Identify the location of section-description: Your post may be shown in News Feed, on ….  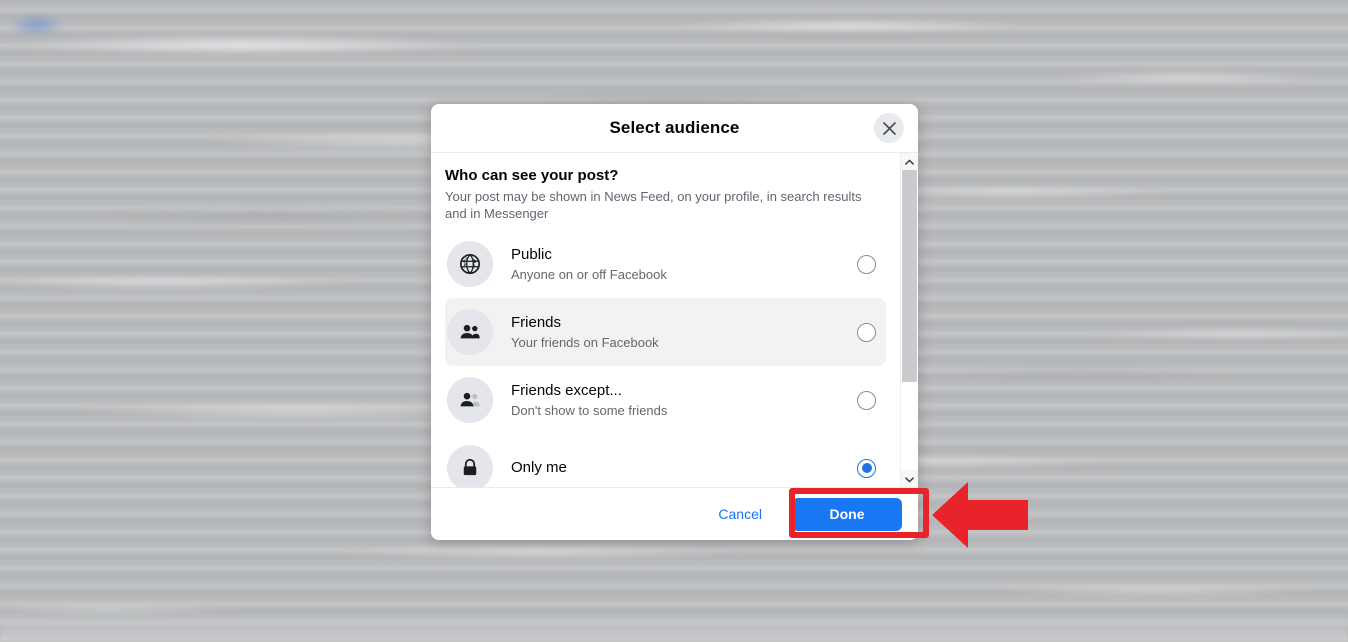
(653, 205).